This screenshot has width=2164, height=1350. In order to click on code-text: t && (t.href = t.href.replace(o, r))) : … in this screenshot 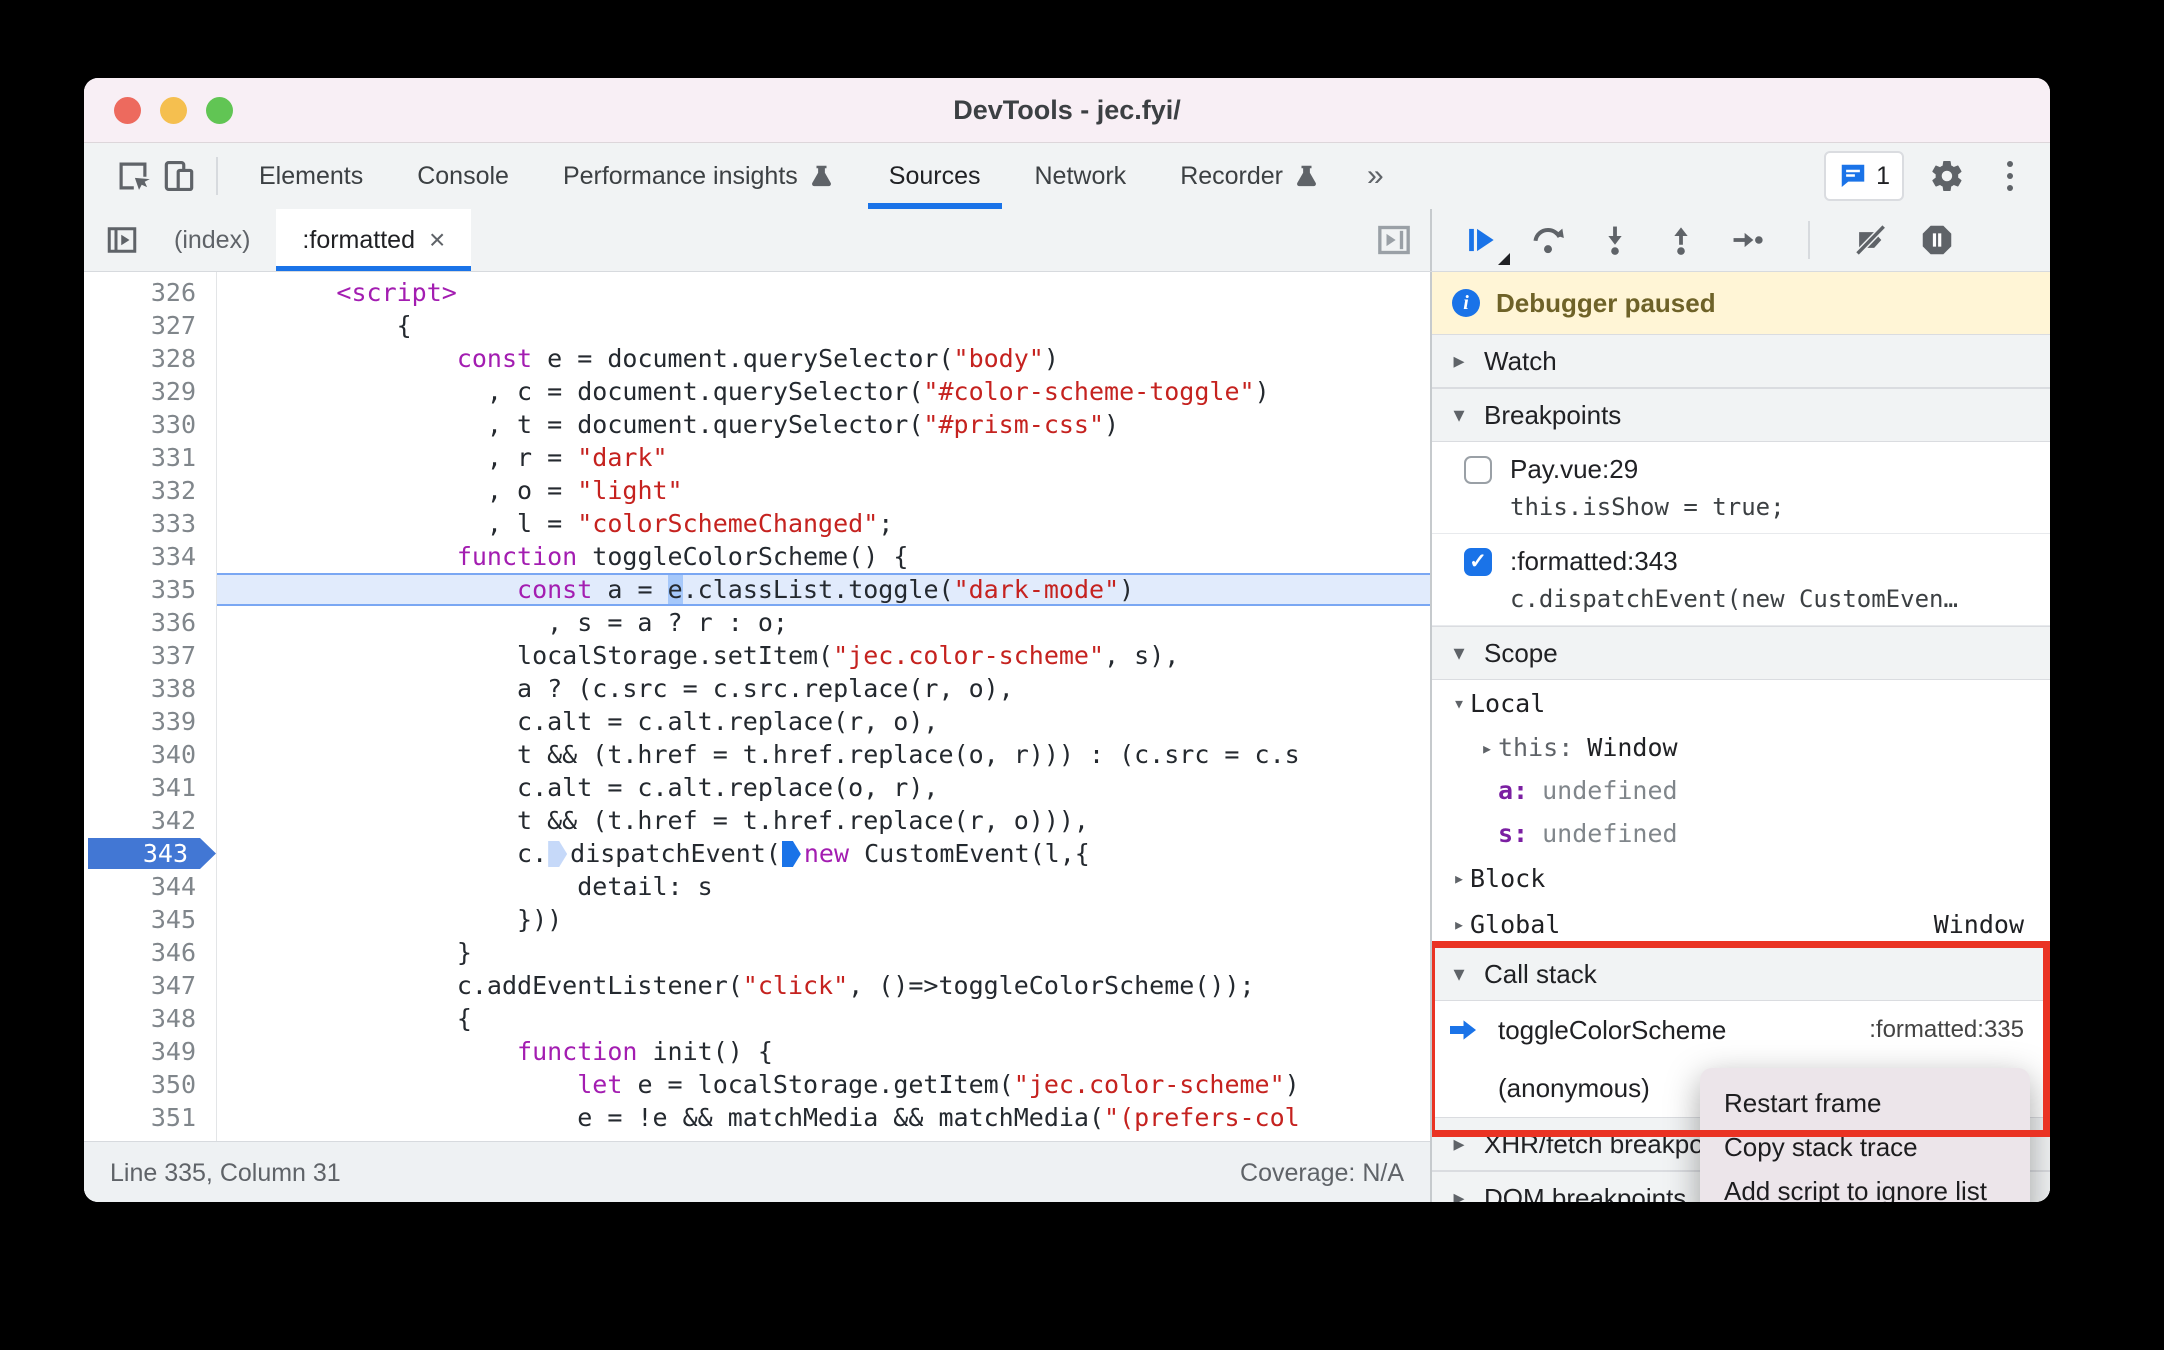, I will do `click(823, 754)`.